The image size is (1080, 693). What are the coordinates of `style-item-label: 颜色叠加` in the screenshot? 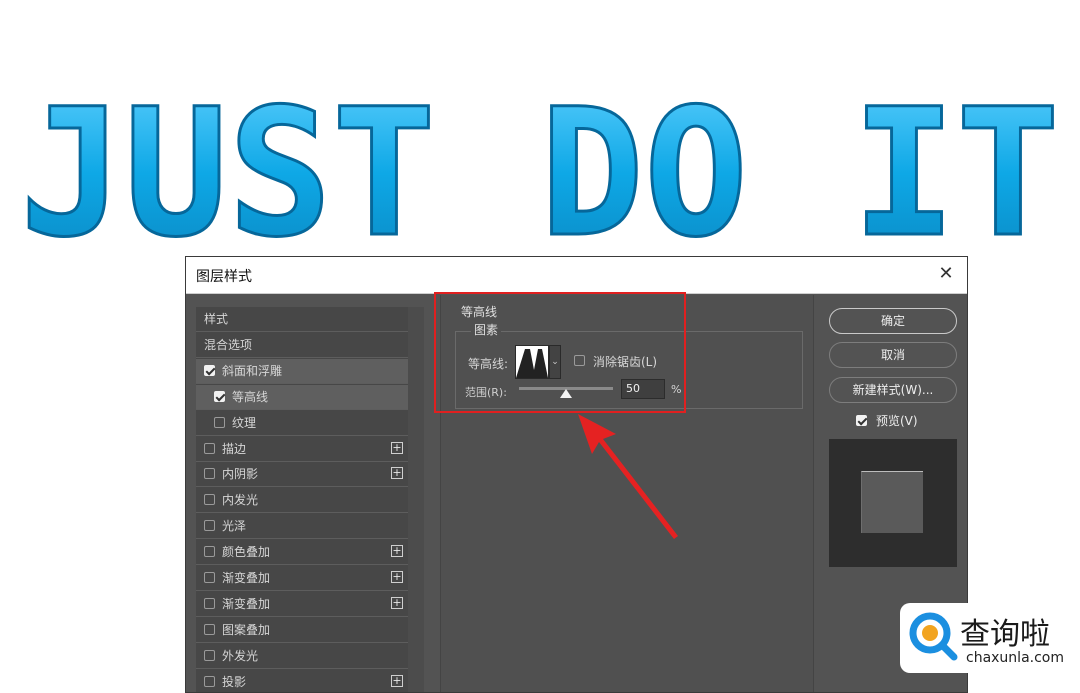 It's located at (246, 552).